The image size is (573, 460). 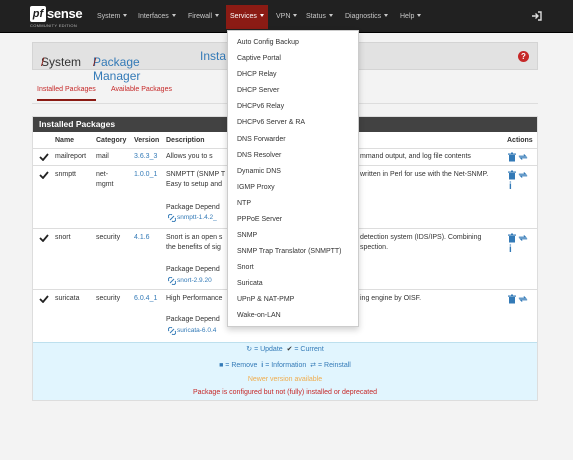 What do you see at coordinates (268, 349) in the screenshot?
I see `legend-update: = Update` at bounding box center [268, 349].